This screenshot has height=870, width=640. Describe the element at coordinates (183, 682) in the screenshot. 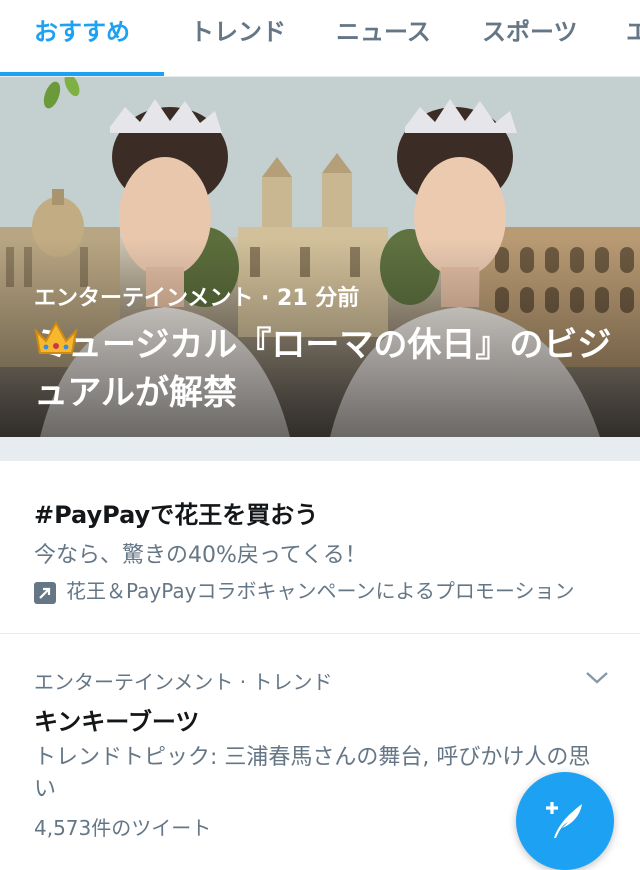

I see `trend-category: エンターテインメント · トレンド` at that location.